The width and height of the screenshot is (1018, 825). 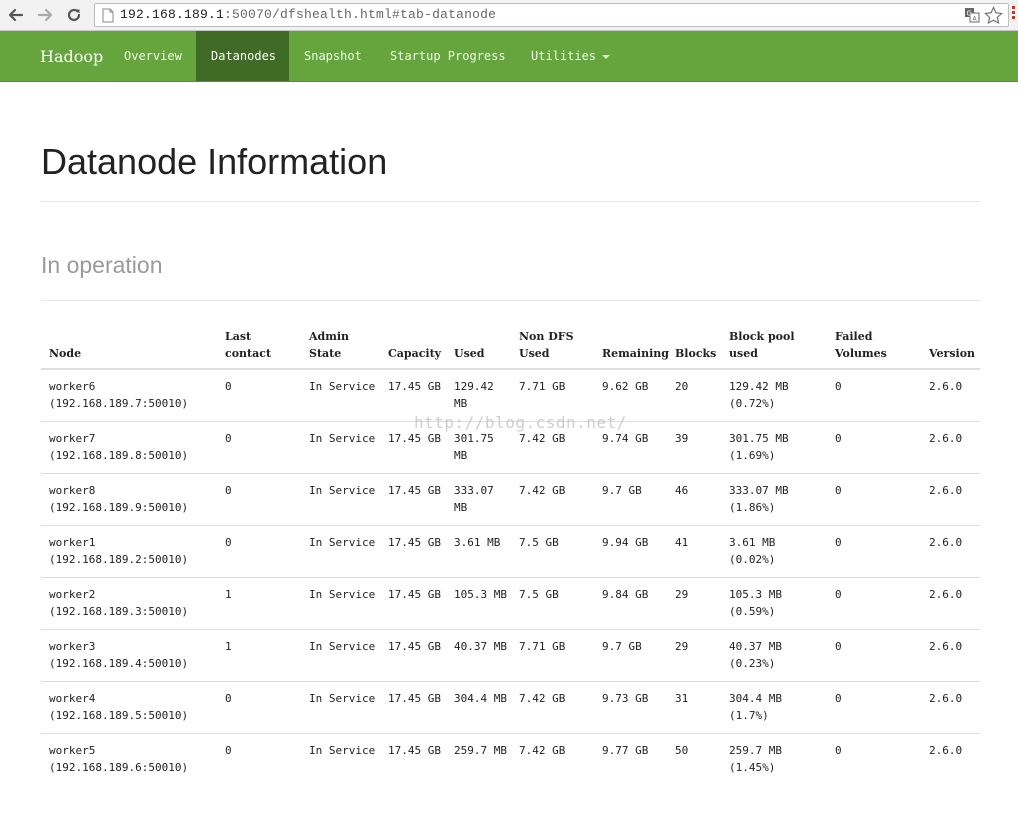 I want to click on cell-blocks: 31, so click(x=694, y=707).